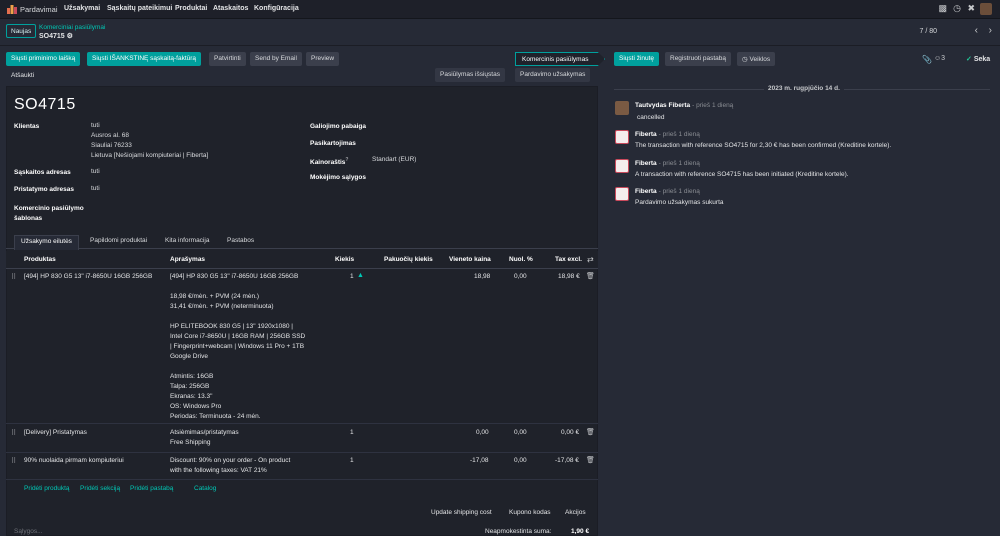 Image resolution: width=1000 pixels, height=536 pixels. Describe the element at coordinates (95, 125) in the screenshot. I see `client-name: tuti` at that location.